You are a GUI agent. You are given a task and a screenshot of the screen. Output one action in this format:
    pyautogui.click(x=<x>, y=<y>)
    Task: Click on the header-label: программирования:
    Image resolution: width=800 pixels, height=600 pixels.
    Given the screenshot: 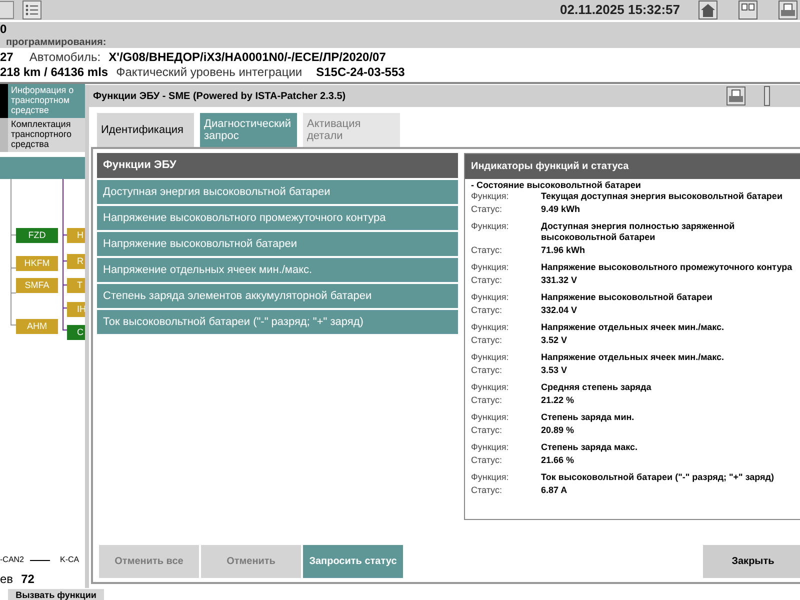 What is the action you would take?
    pyautogui.click(x=57, y=43)
    